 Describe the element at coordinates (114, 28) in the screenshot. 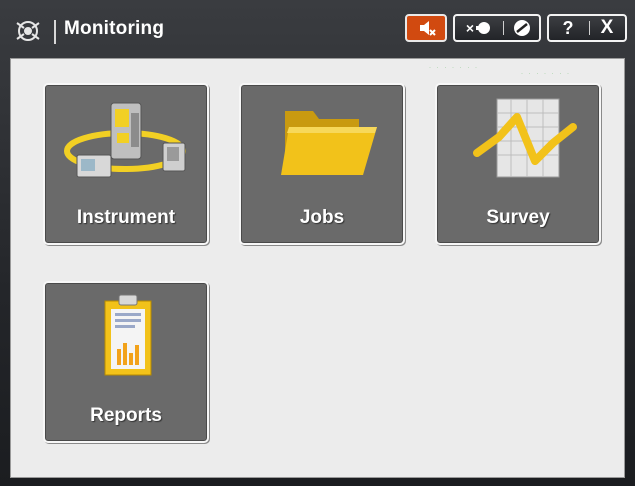

I see `window-title: Monitoring` at that location.